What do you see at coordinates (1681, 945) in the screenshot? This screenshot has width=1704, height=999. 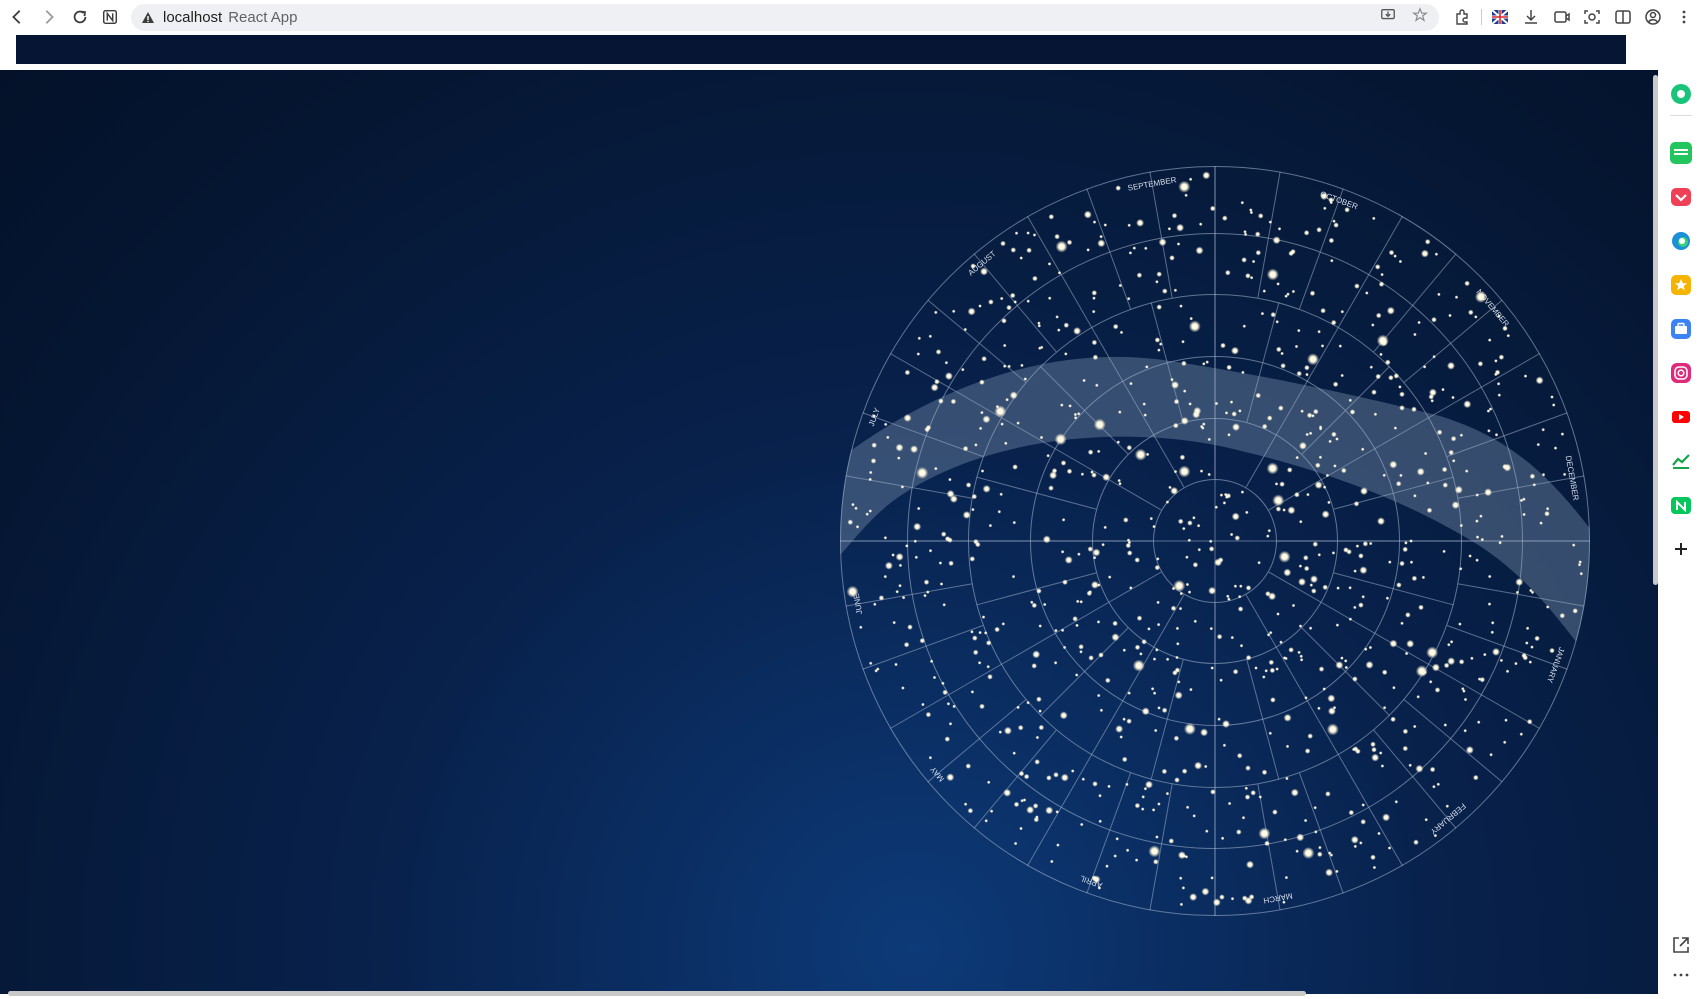 I see `open-external-icon` at bounding box center [1681, 945].